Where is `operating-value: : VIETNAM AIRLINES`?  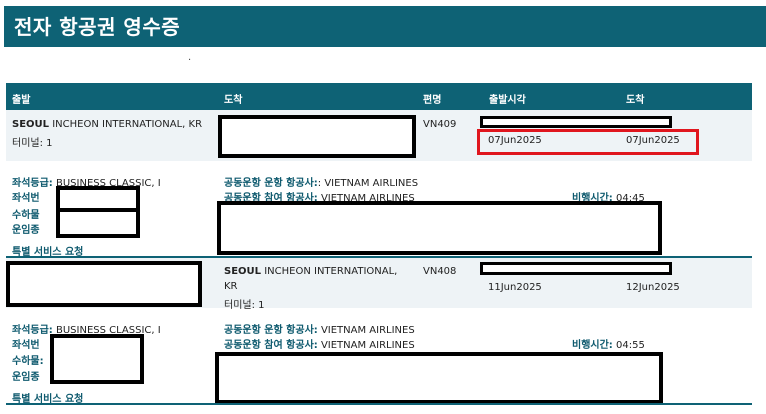
operating-value: : VIETNAM AIRLINES is located at coordinates (368, 183).